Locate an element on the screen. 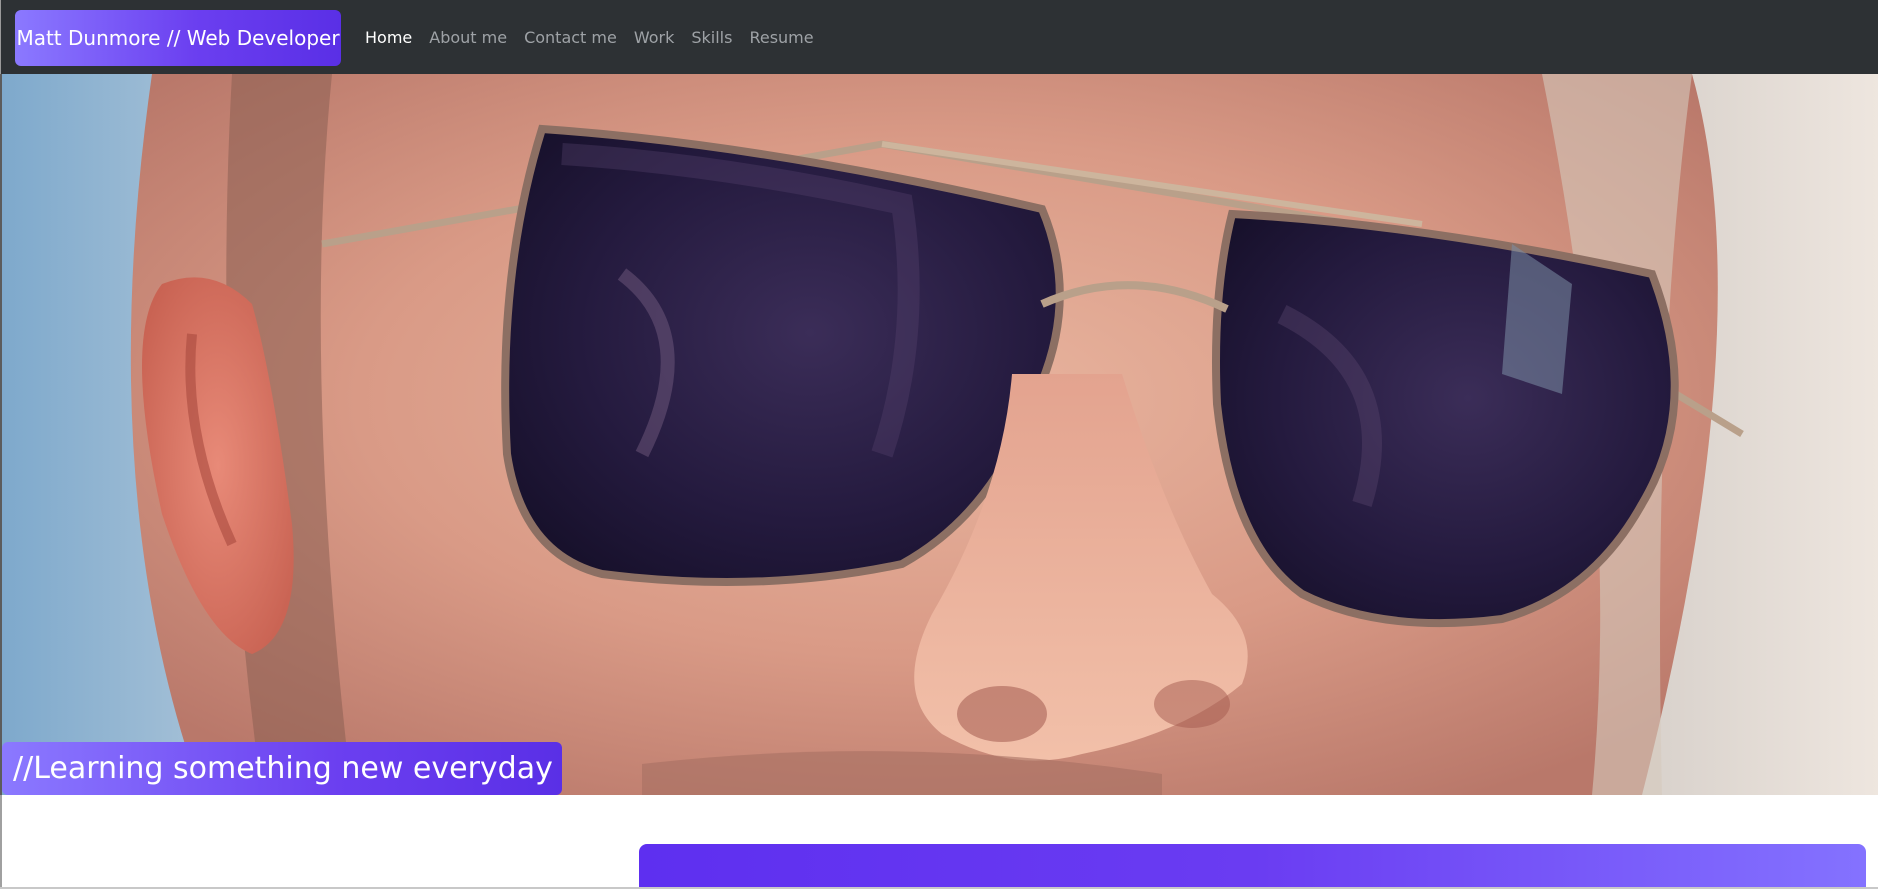 The image size is (1878, 889). nav-link-about: About me is located at coordinates (468, 37).